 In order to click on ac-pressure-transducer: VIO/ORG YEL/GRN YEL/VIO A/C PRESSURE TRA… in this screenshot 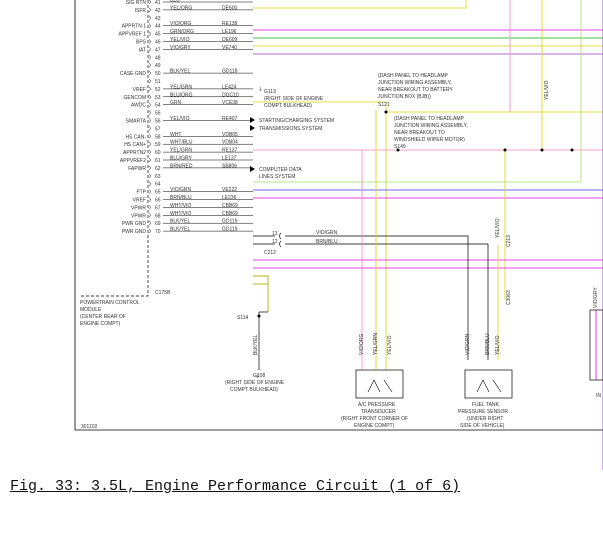, I will do `click(374, 381)`.